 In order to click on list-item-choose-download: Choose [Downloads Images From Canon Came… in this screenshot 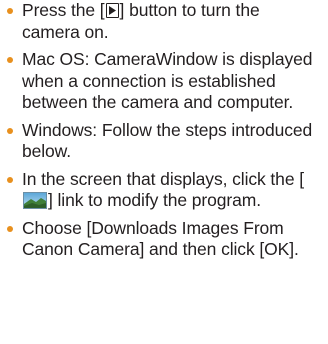, I will do `click(164, 239)`.